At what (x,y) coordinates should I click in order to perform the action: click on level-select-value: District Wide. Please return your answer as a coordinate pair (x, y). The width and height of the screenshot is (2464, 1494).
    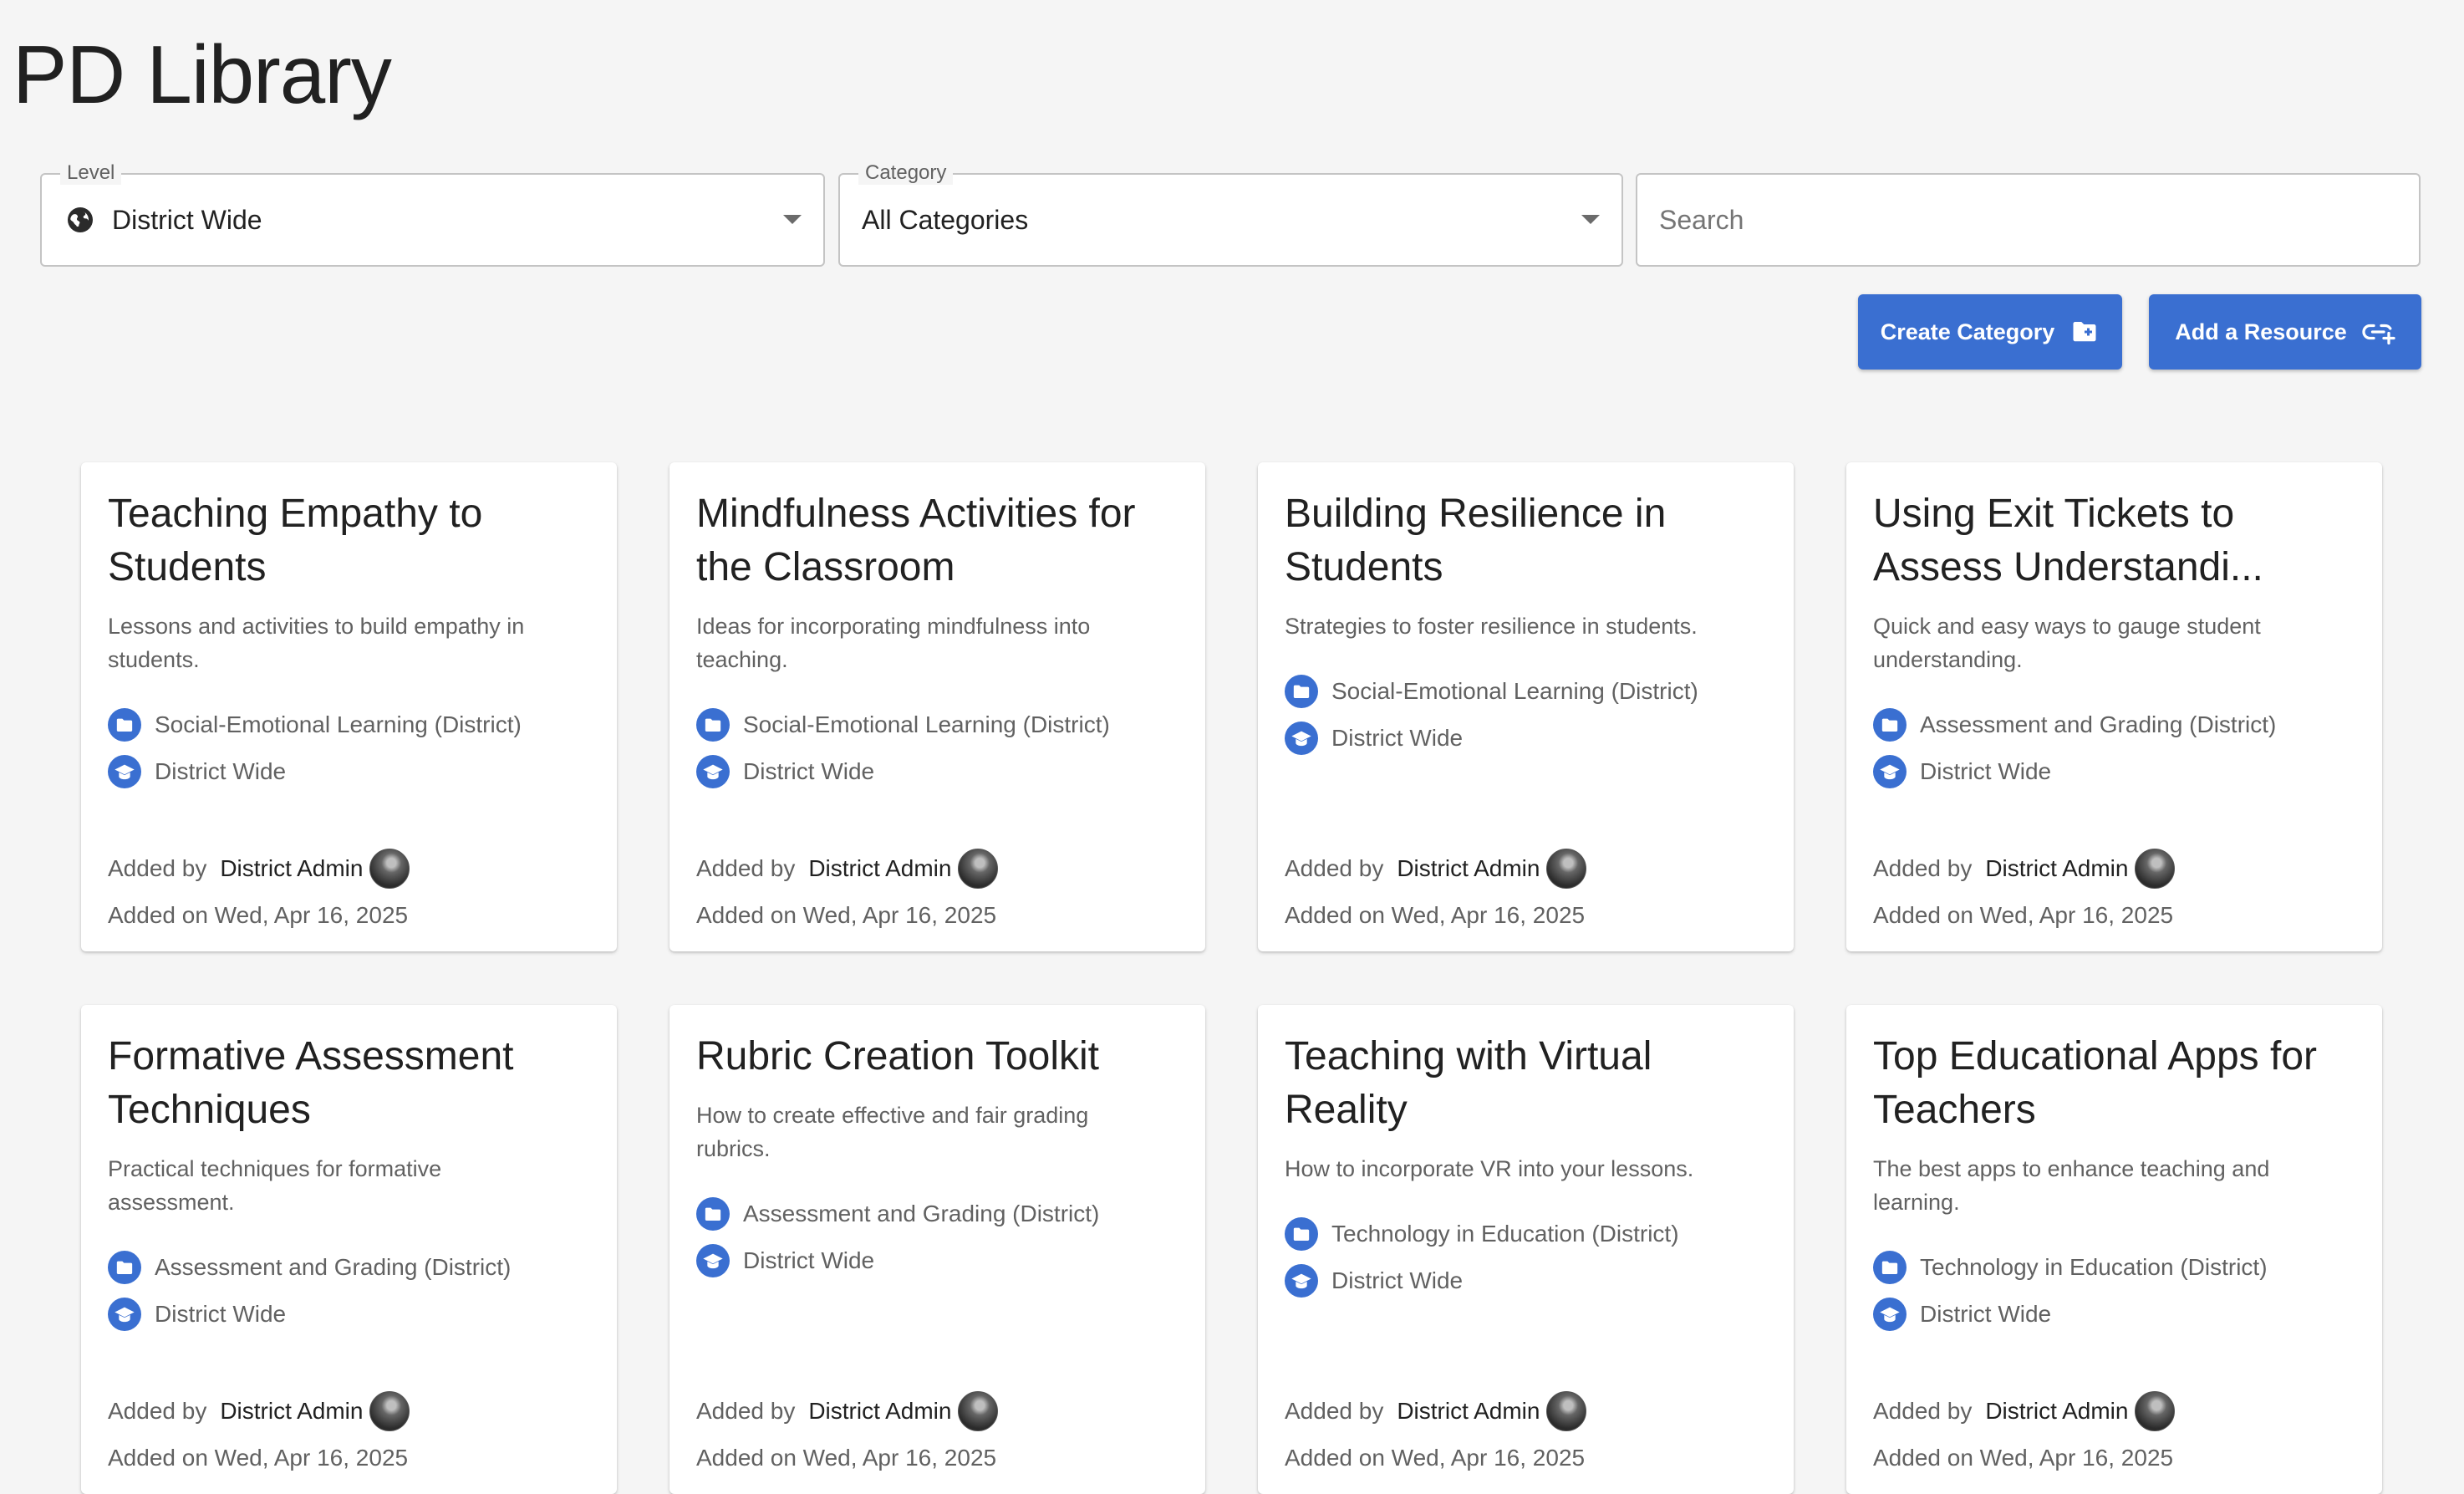
    Looking at the image, I should click on (187, 219).